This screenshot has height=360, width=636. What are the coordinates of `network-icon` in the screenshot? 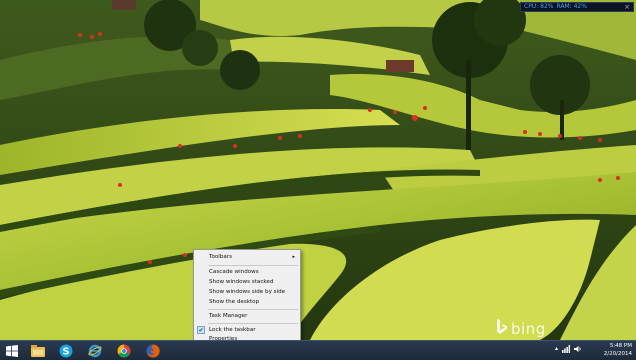 It's located at (566, 349).